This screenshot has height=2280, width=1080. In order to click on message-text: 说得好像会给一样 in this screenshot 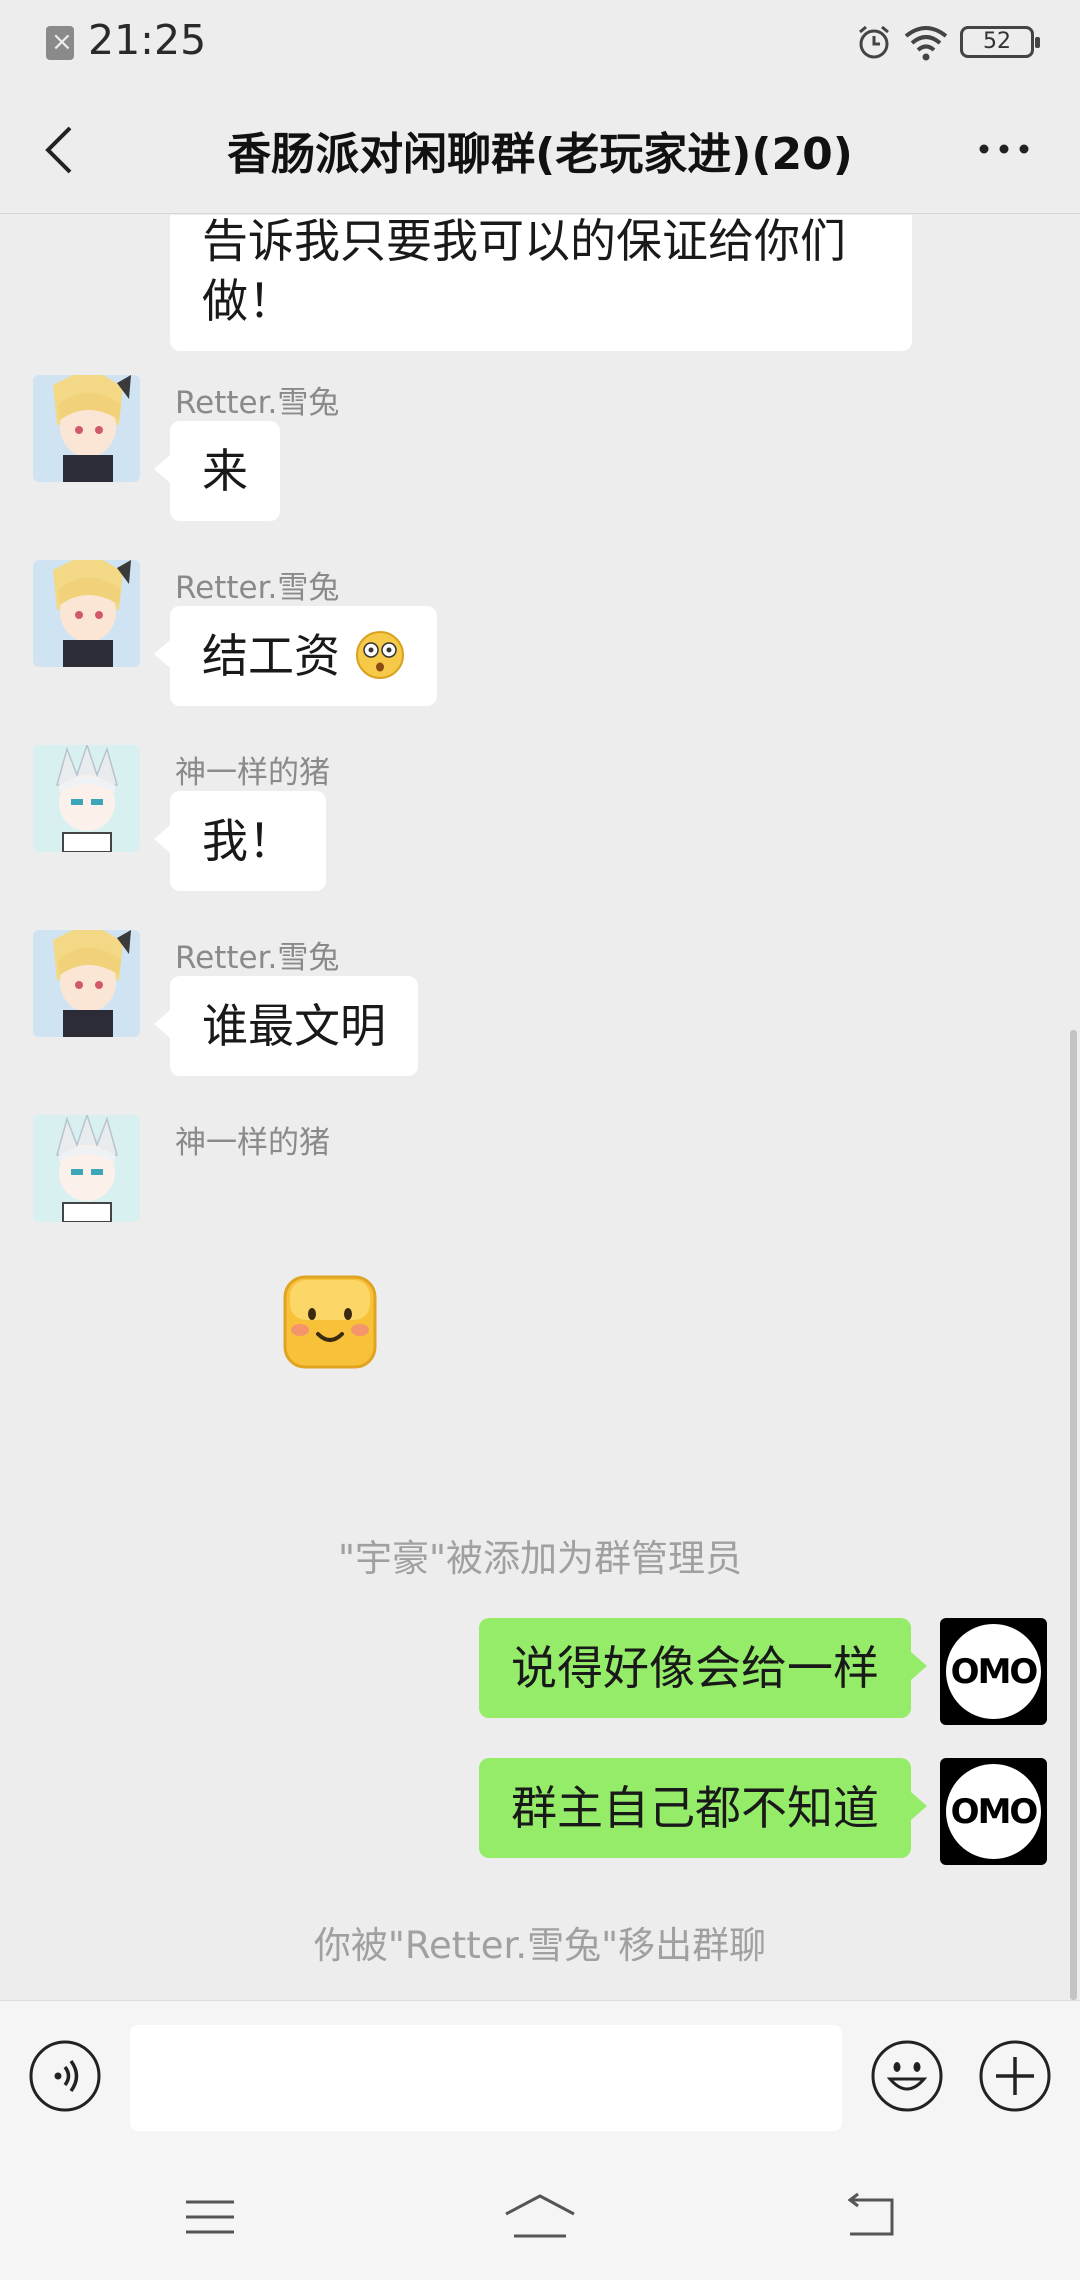, I will do `click(695, 1668)`.